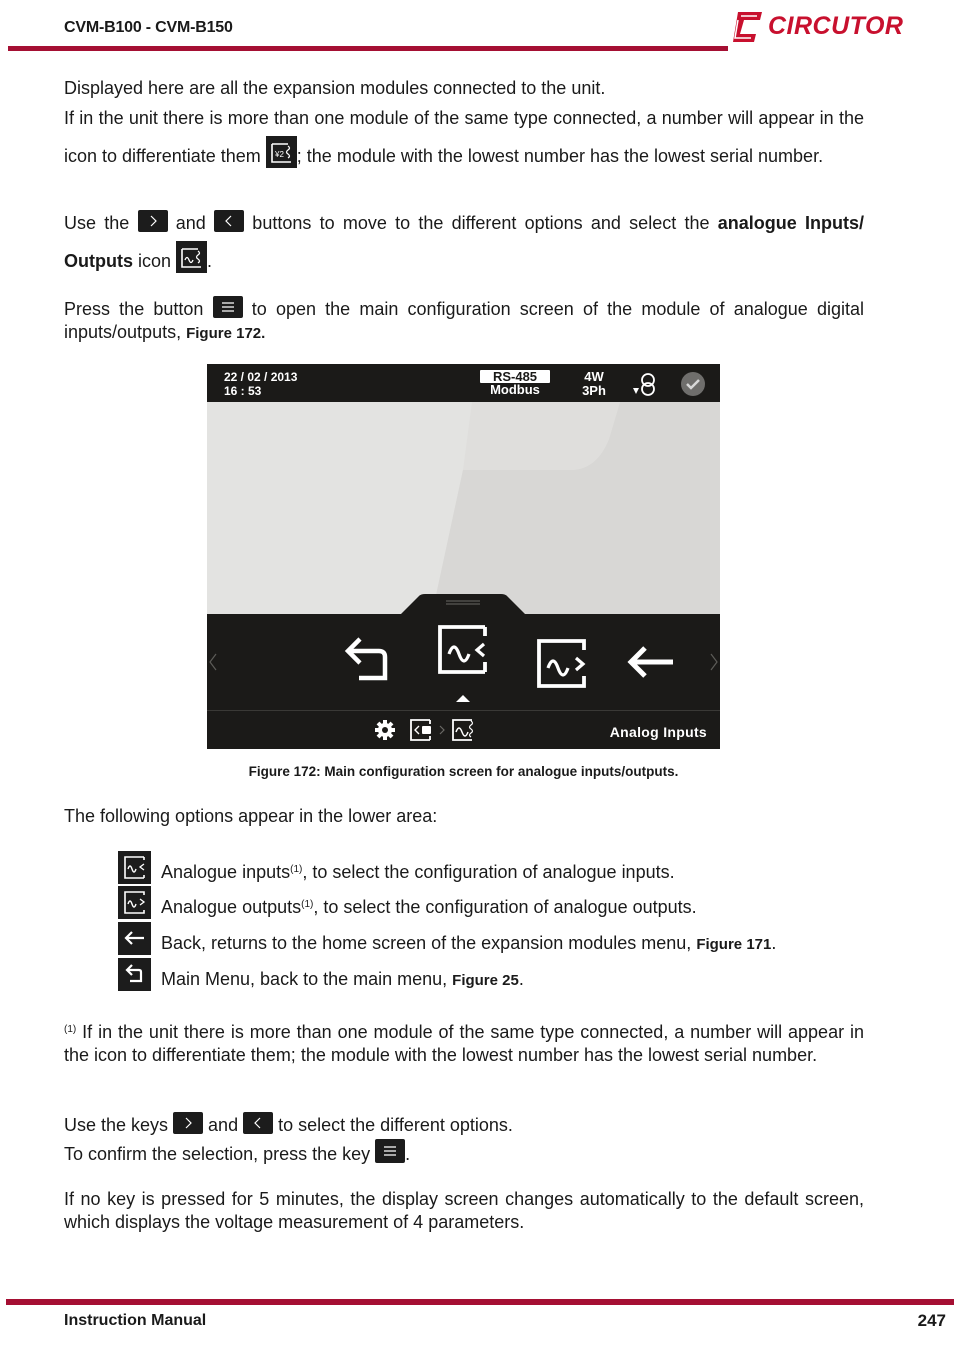  I want to click on document-header-title: CVM-B100 - CVM-B150, so click(148, 27).